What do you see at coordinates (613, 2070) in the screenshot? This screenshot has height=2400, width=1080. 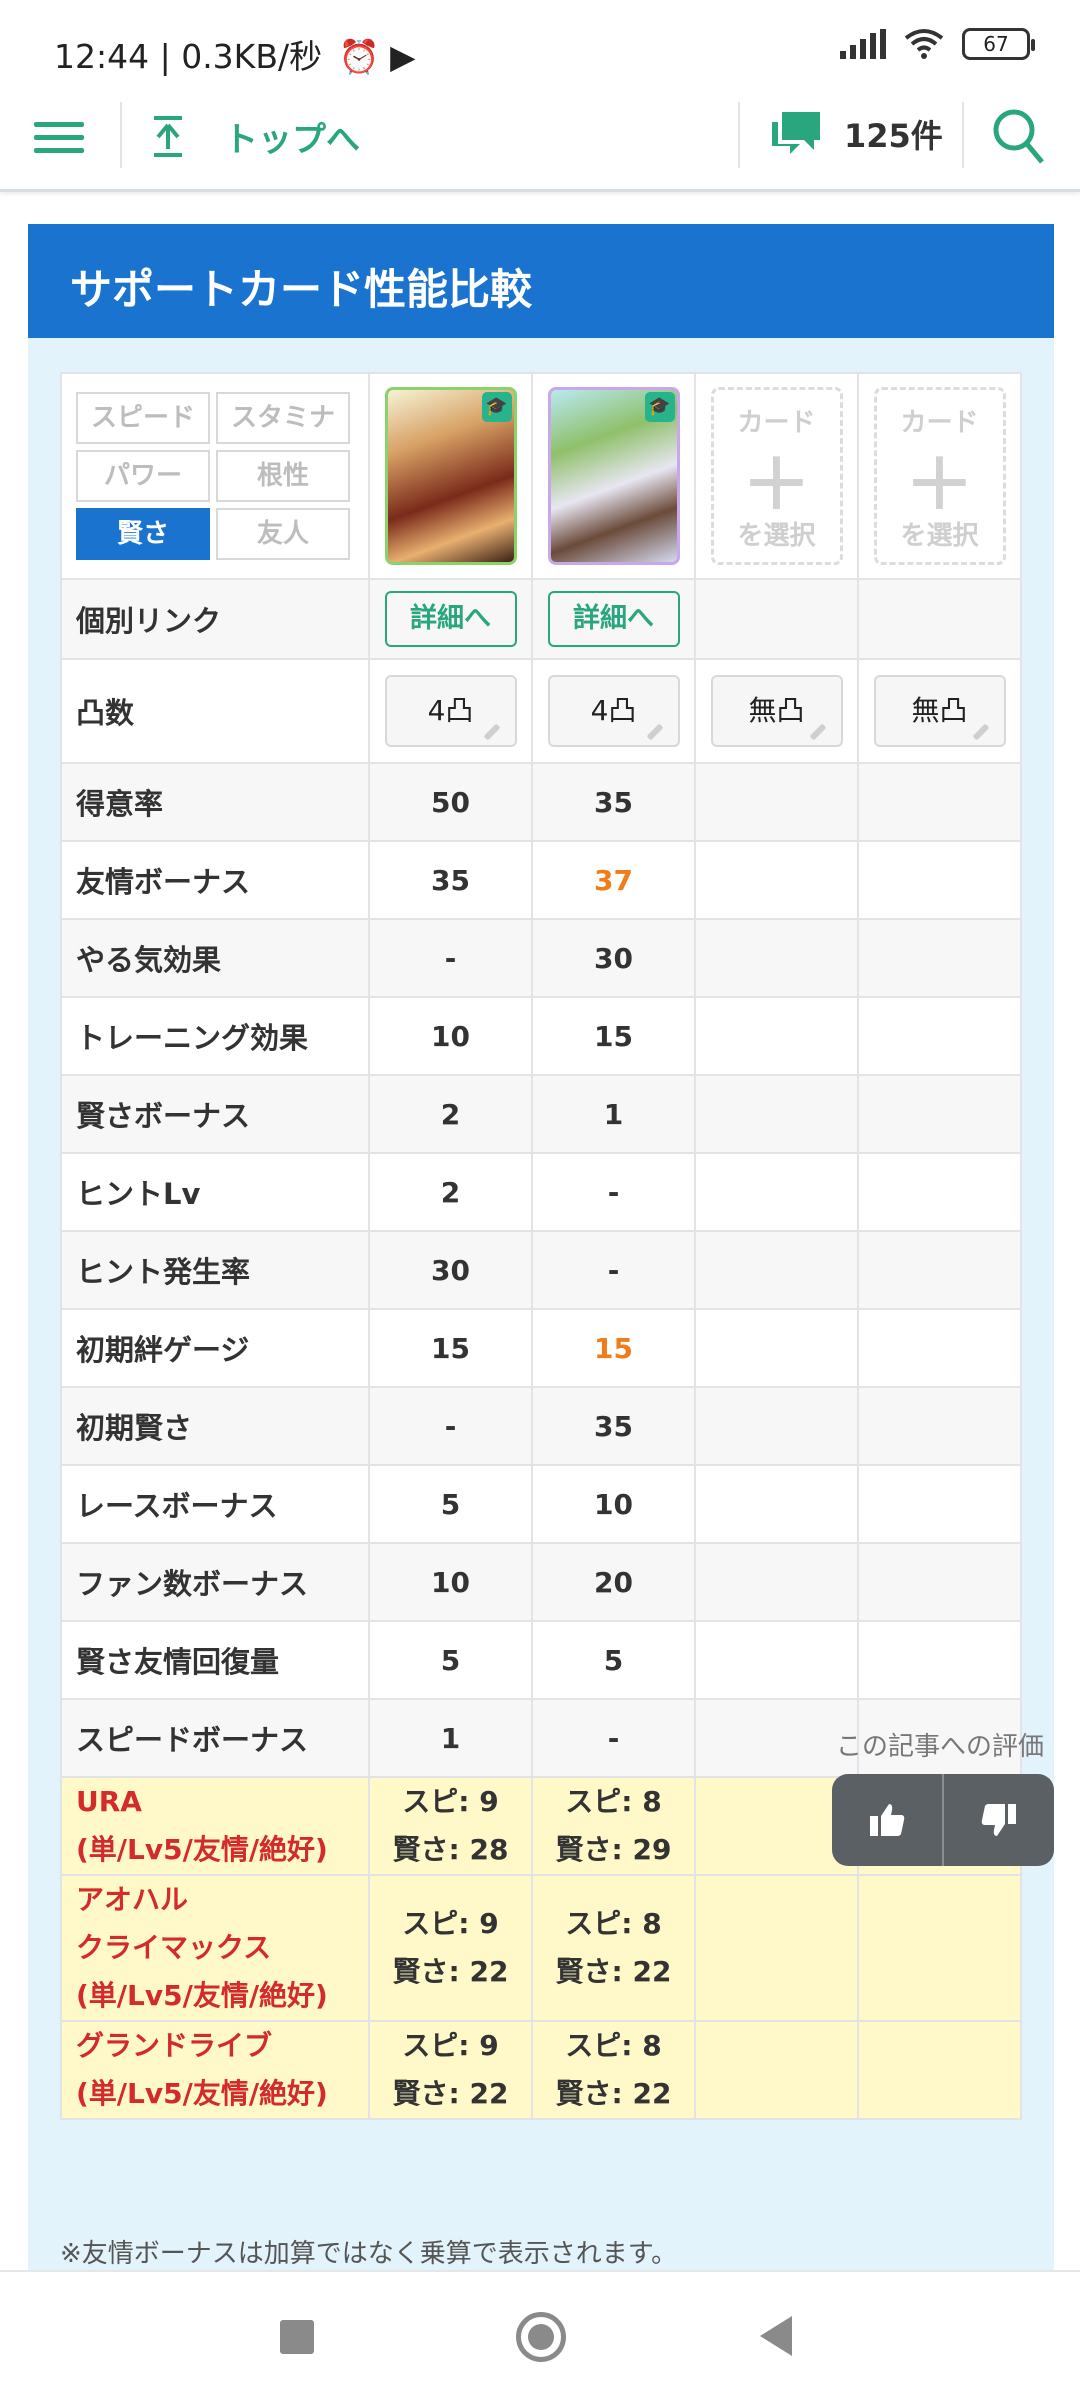 I see `scenario-value: スピ: 8 賢さ: 22` at bounding box center [613, 2070].